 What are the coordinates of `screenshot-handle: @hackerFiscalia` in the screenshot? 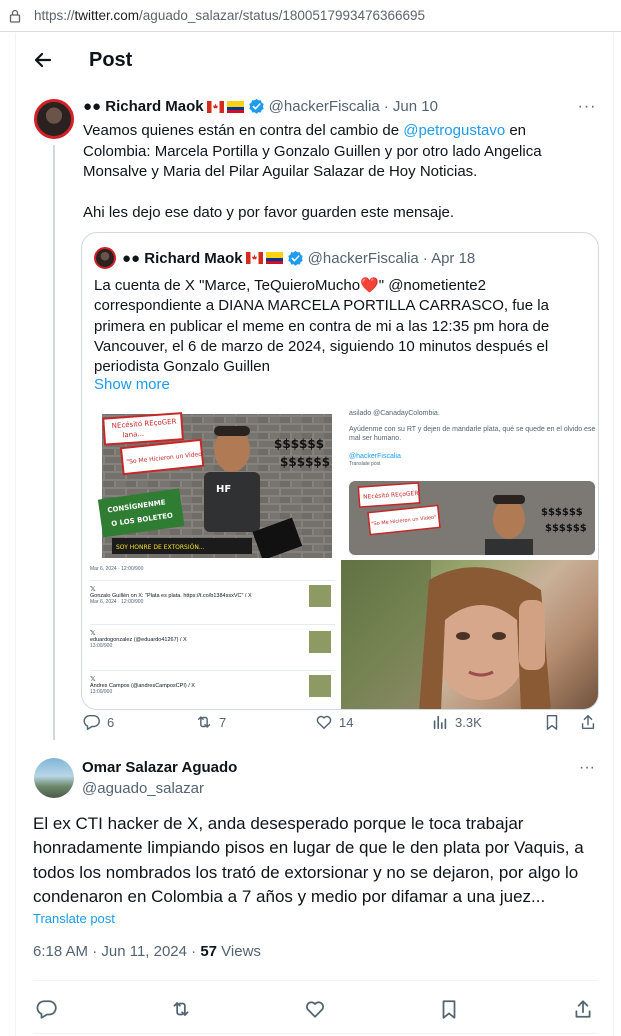 It's located at (375, 456).